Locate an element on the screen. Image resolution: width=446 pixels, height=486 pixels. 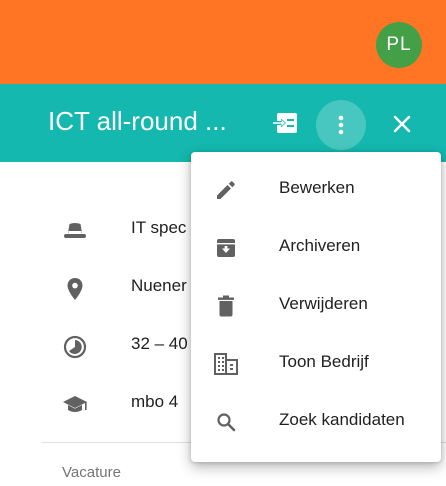
pencil-icon is located at coordinates (226, 190).